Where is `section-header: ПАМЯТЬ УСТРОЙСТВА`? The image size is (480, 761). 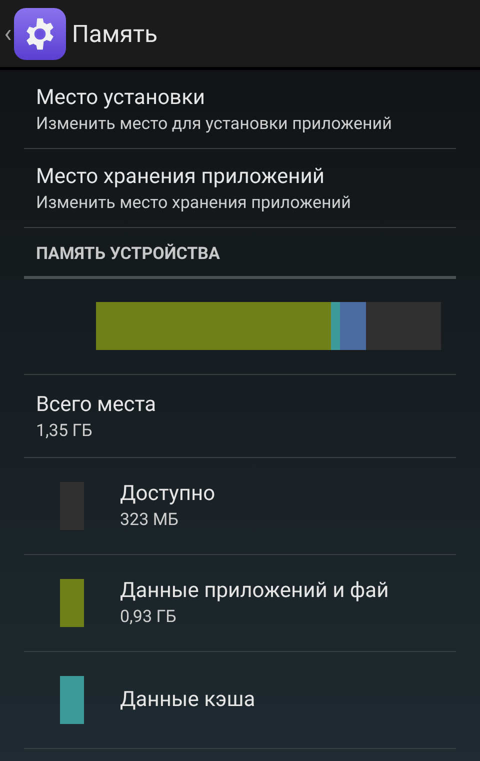
section-header: ПАМЯТЬ УСТРОЙСТВА is located at coordinates (240, 253).